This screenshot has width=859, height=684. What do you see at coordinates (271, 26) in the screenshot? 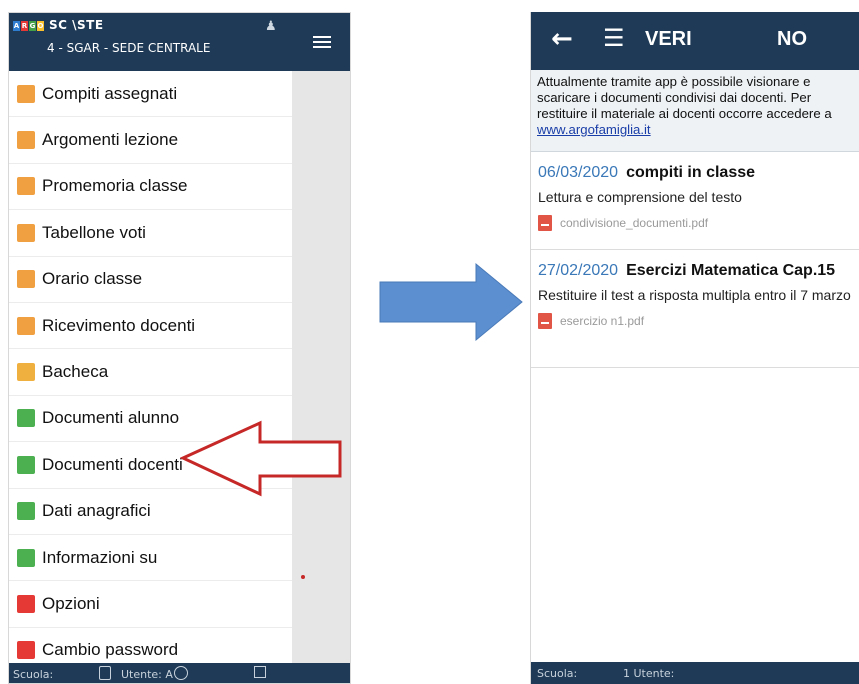
I see `user-switch-icon: ♟` at bounding box center [271, 26].